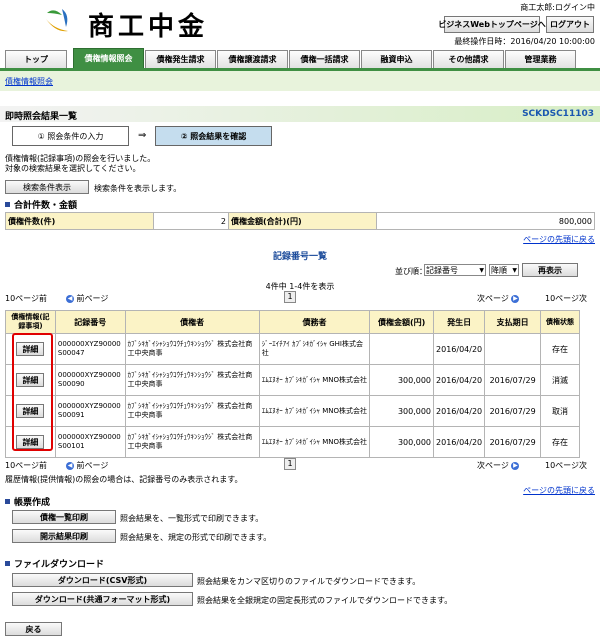 This screenshot has height=644, width=600. What do you see at coordinates (90, 442) in the screenshot?
I see `record-number: 000000XYZ90000S00101` at bounding box center [90, 442].